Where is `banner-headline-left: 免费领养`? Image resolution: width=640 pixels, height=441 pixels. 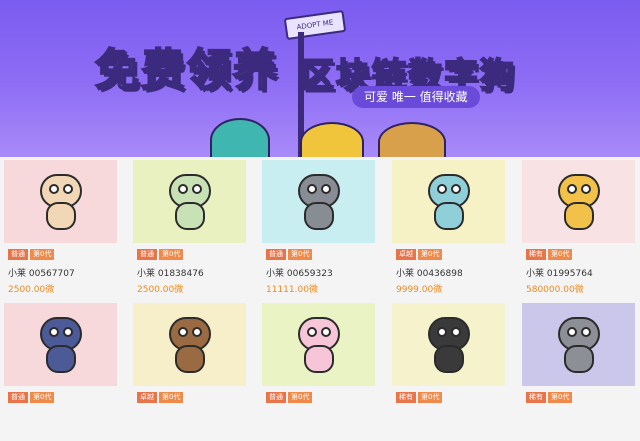 banner-headline-left: 免费领养 is located at coordinates (186, 70).